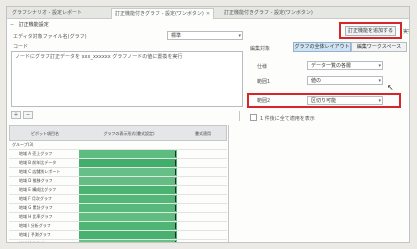  What do you see at coordinates (38, 189) in the screenshot?
I see `row-name: 地域 E 構成比グラフ` at bounding box center [38, 189].